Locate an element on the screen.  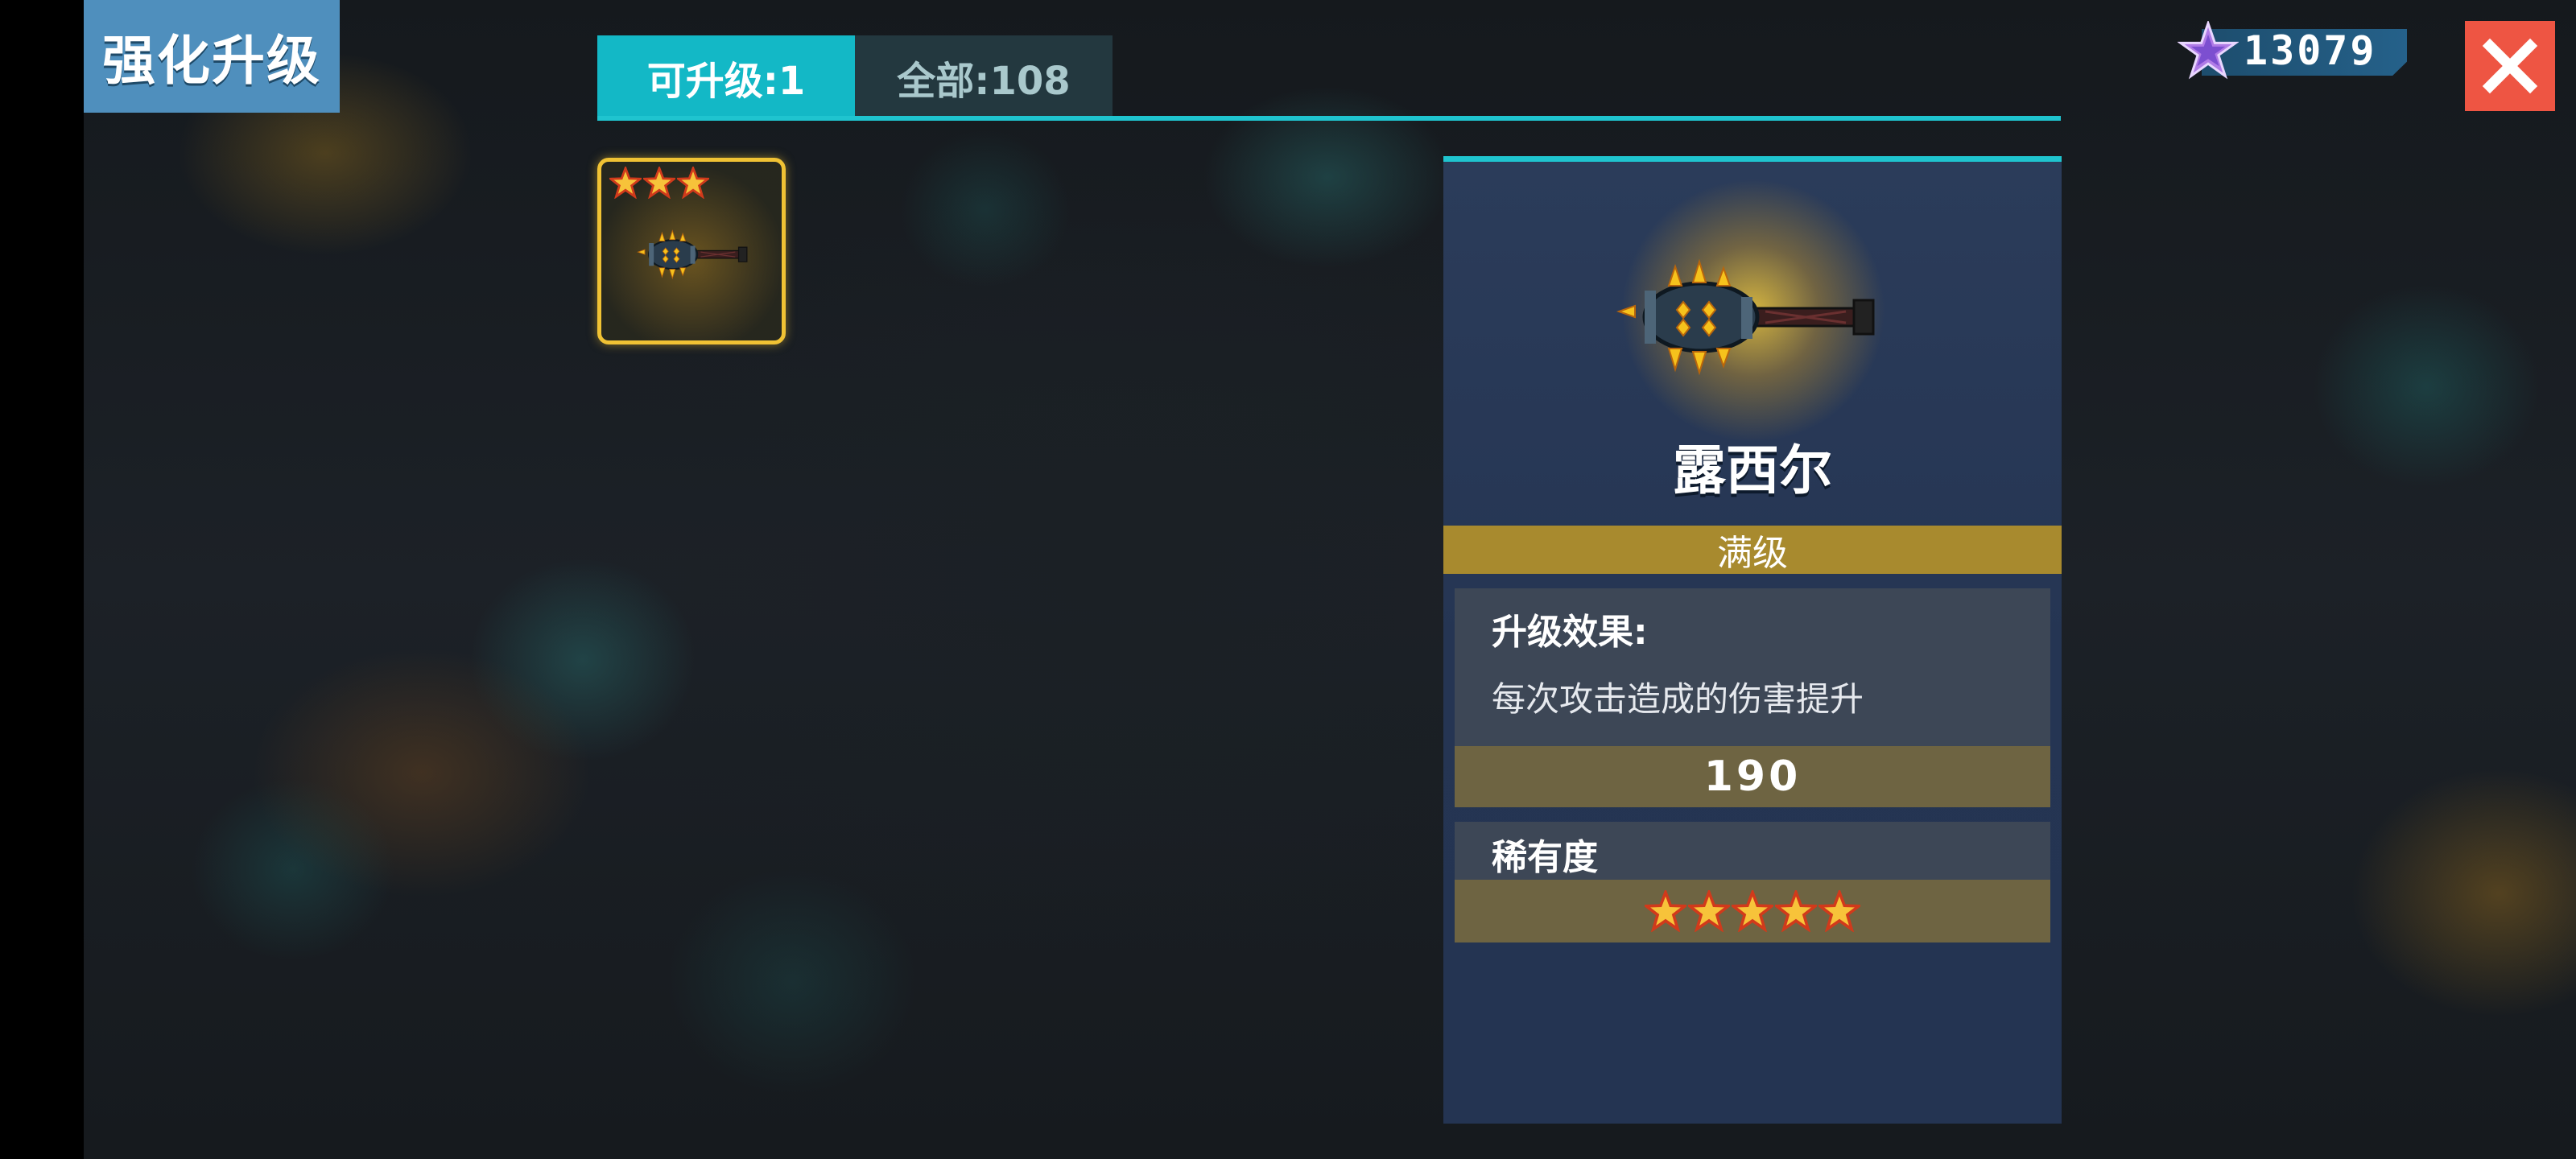
page-title-badge: 强化升级 is located at coordinates (212, 56).